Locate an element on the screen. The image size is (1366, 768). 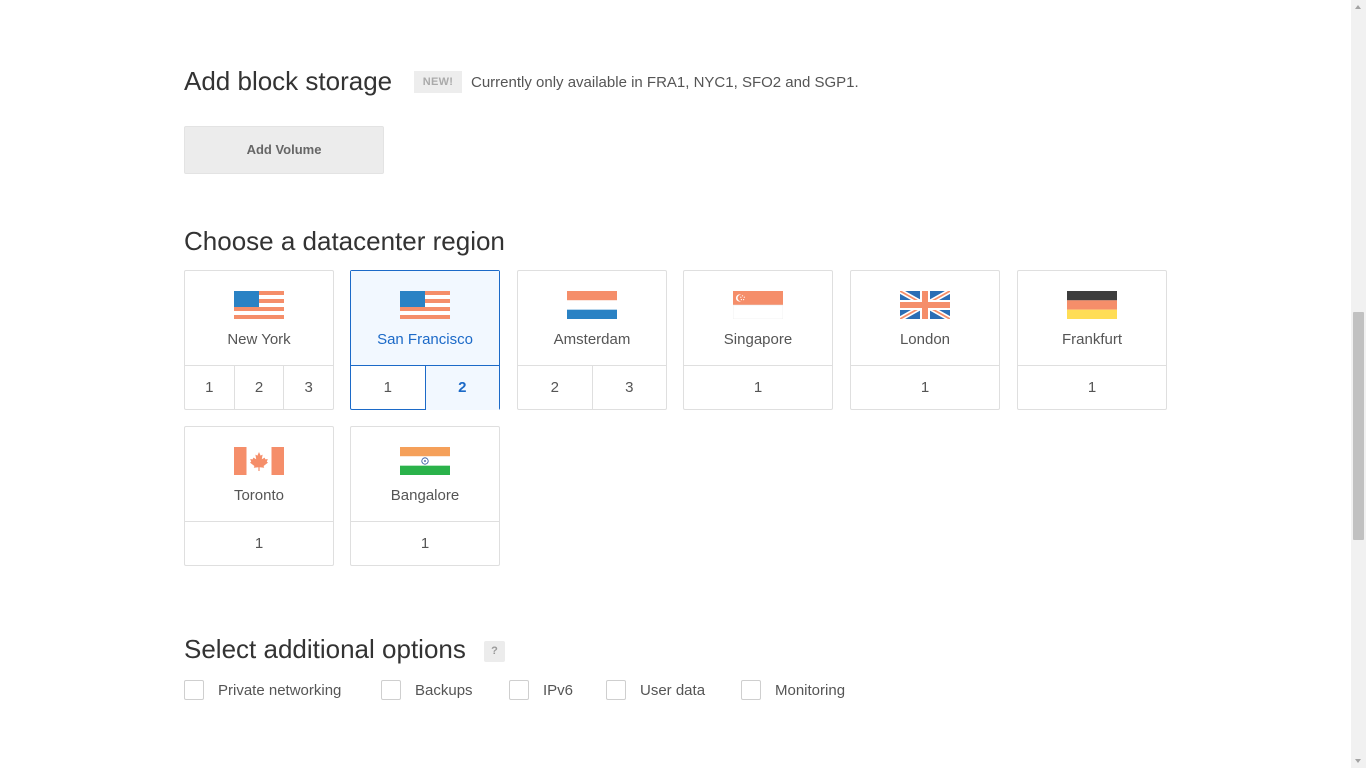
vertical-scrollbar is located at coordinates (1358, 384).